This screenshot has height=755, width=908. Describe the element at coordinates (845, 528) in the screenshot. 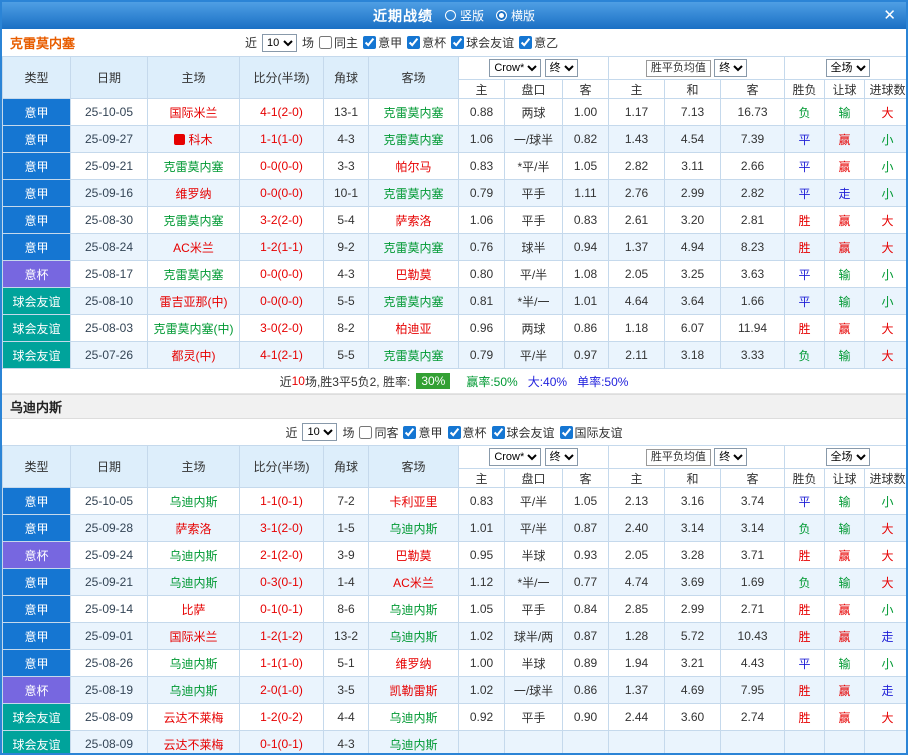

I see `handicap-result-flag: 输` at that location.